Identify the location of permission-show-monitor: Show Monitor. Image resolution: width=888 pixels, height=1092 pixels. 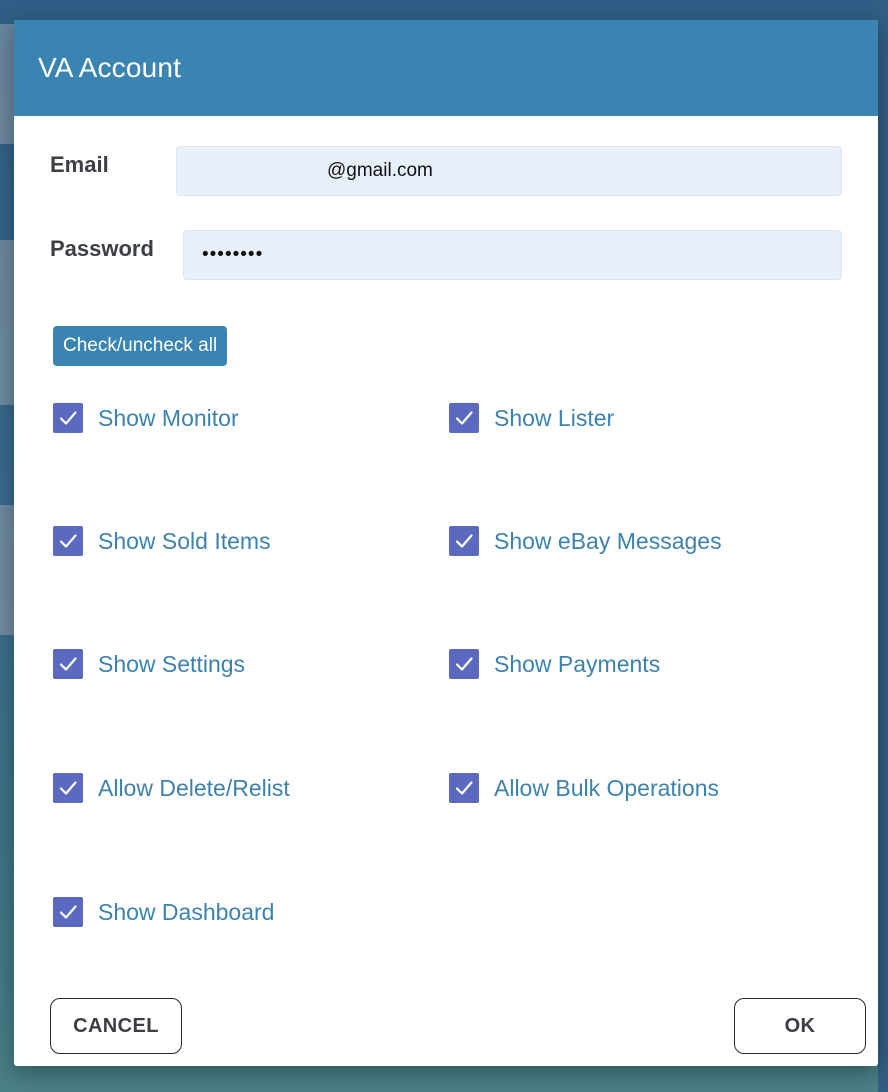
(146, 418).